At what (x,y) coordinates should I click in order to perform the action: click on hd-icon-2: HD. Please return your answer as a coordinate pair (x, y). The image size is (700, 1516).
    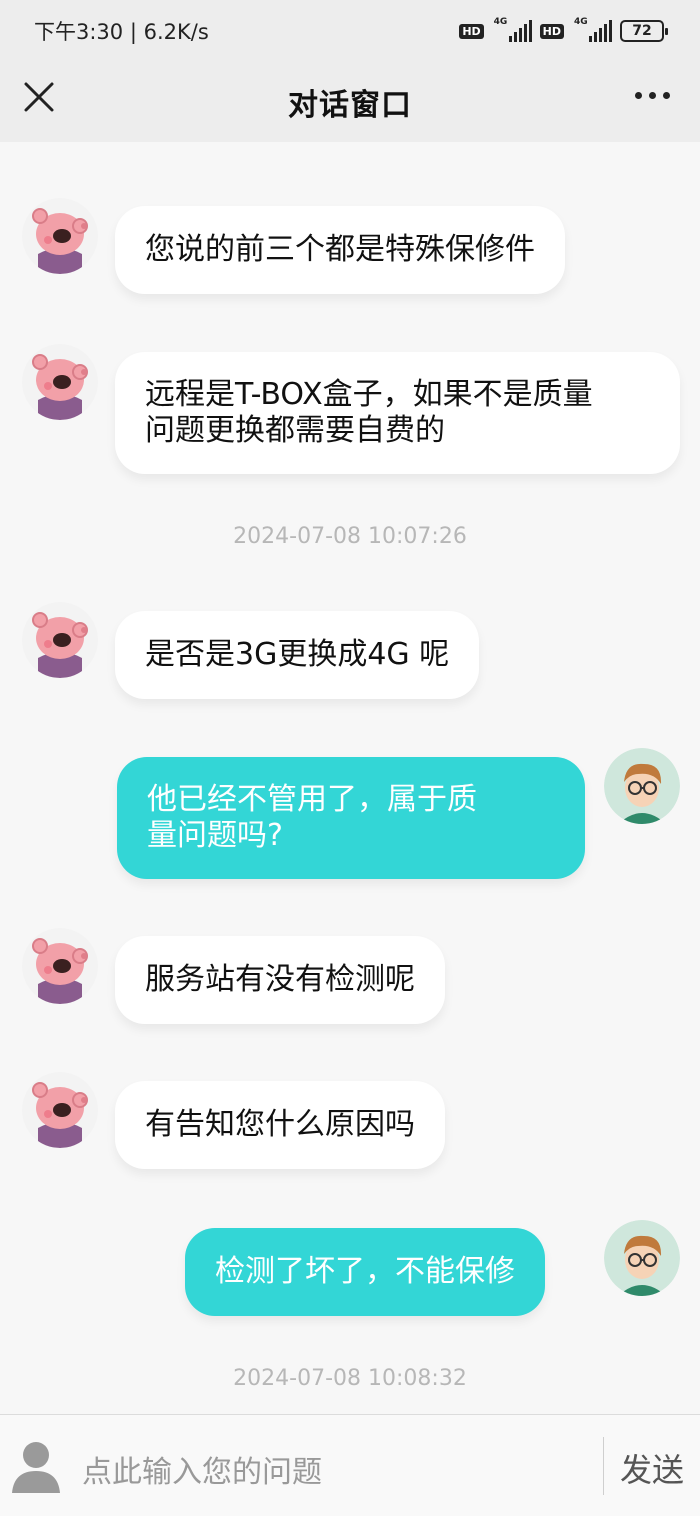
    Looking at the image, I should click on (551, 31).